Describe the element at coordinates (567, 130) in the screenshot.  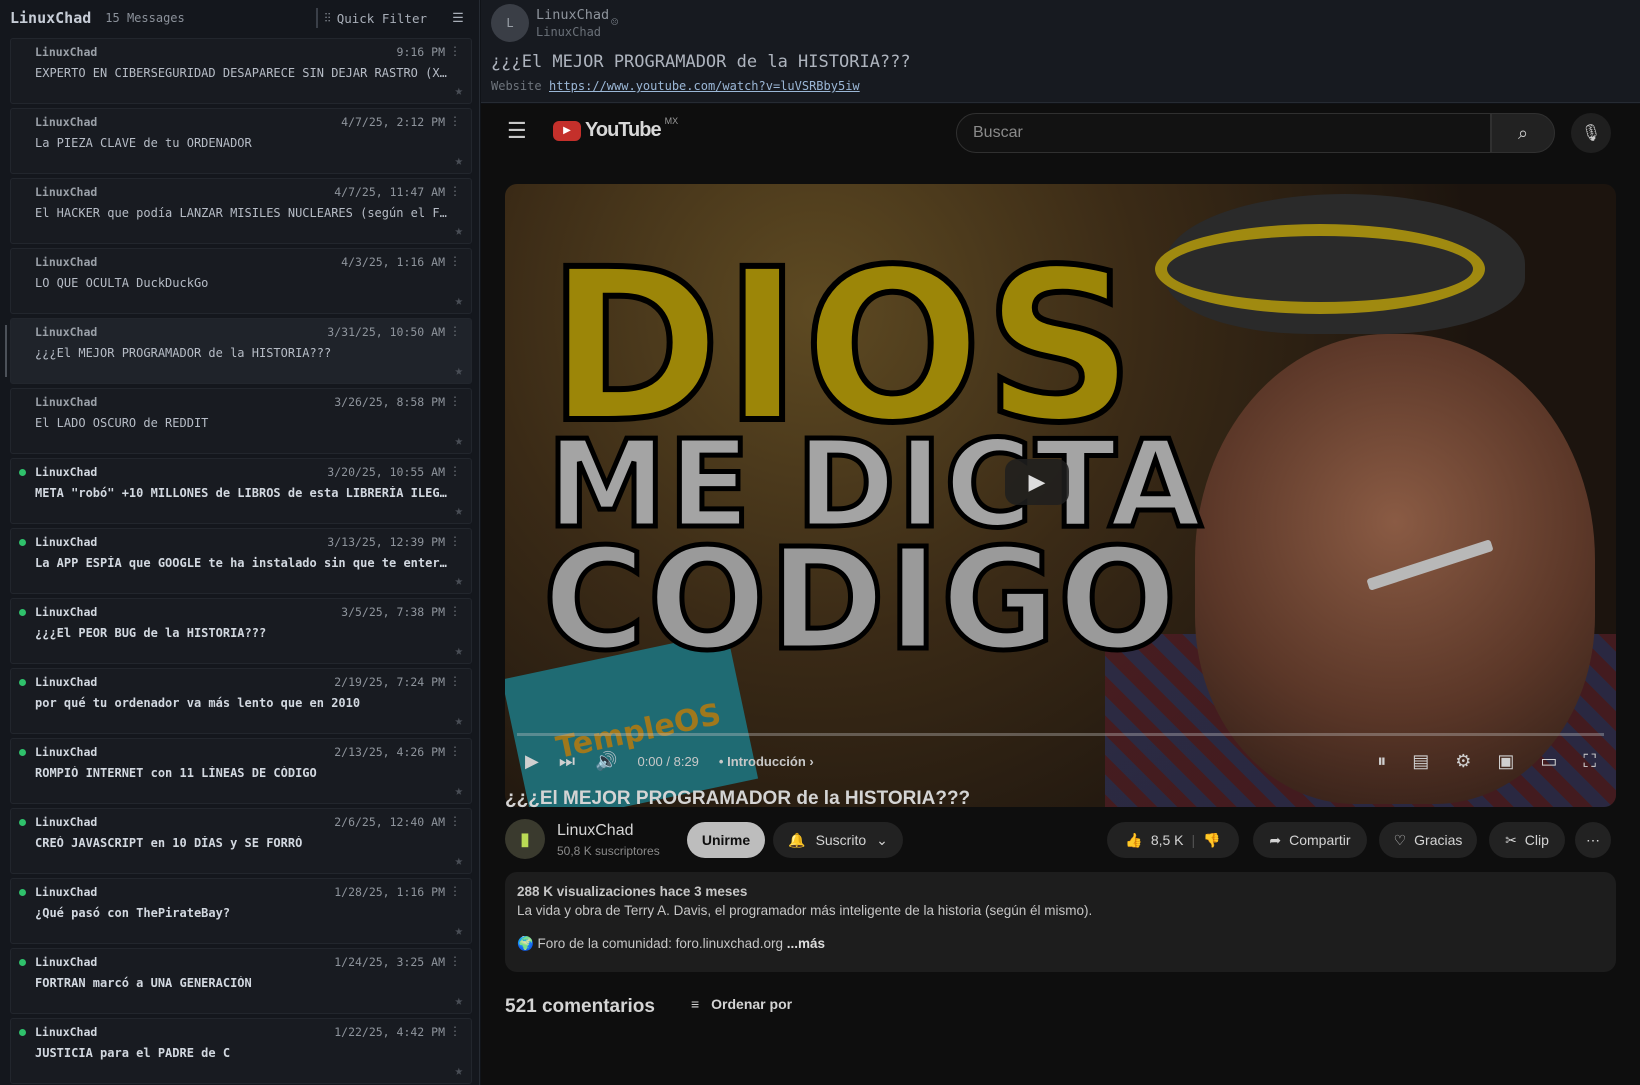
I see `play-logo-icon: ▶` at that location.